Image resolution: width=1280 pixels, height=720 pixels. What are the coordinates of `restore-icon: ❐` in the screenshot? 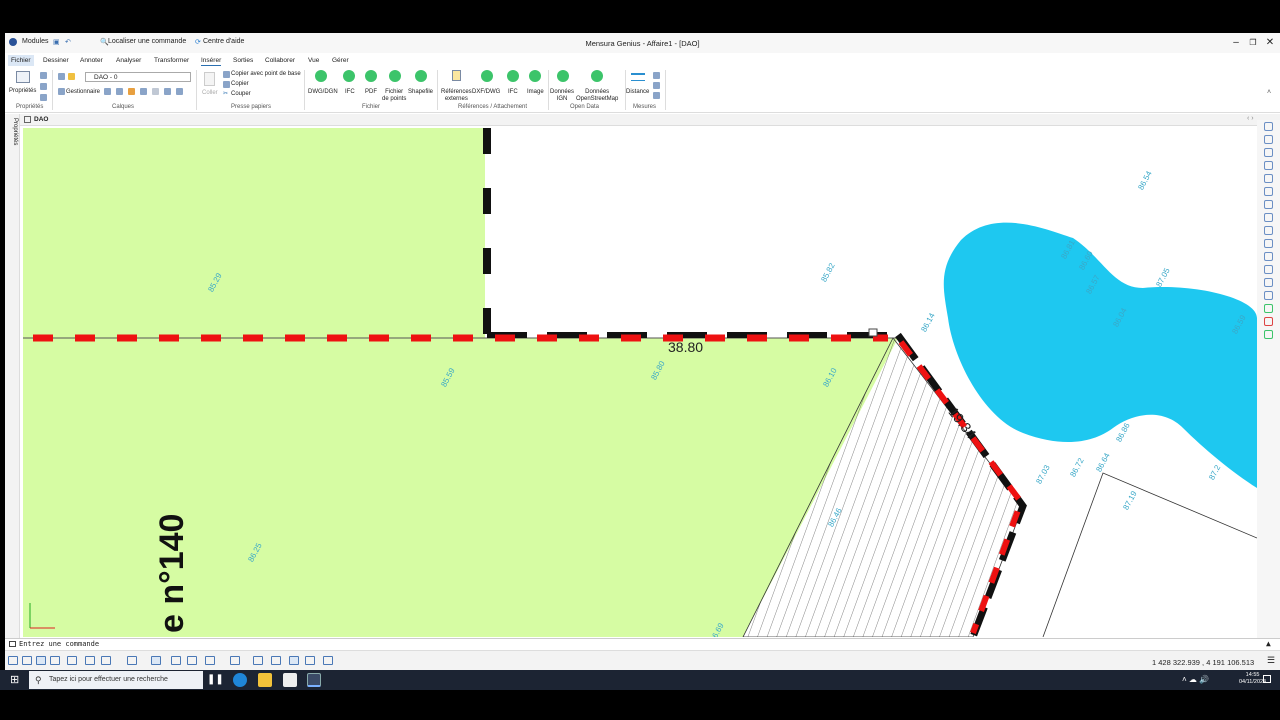 It's located at (1253, 42).